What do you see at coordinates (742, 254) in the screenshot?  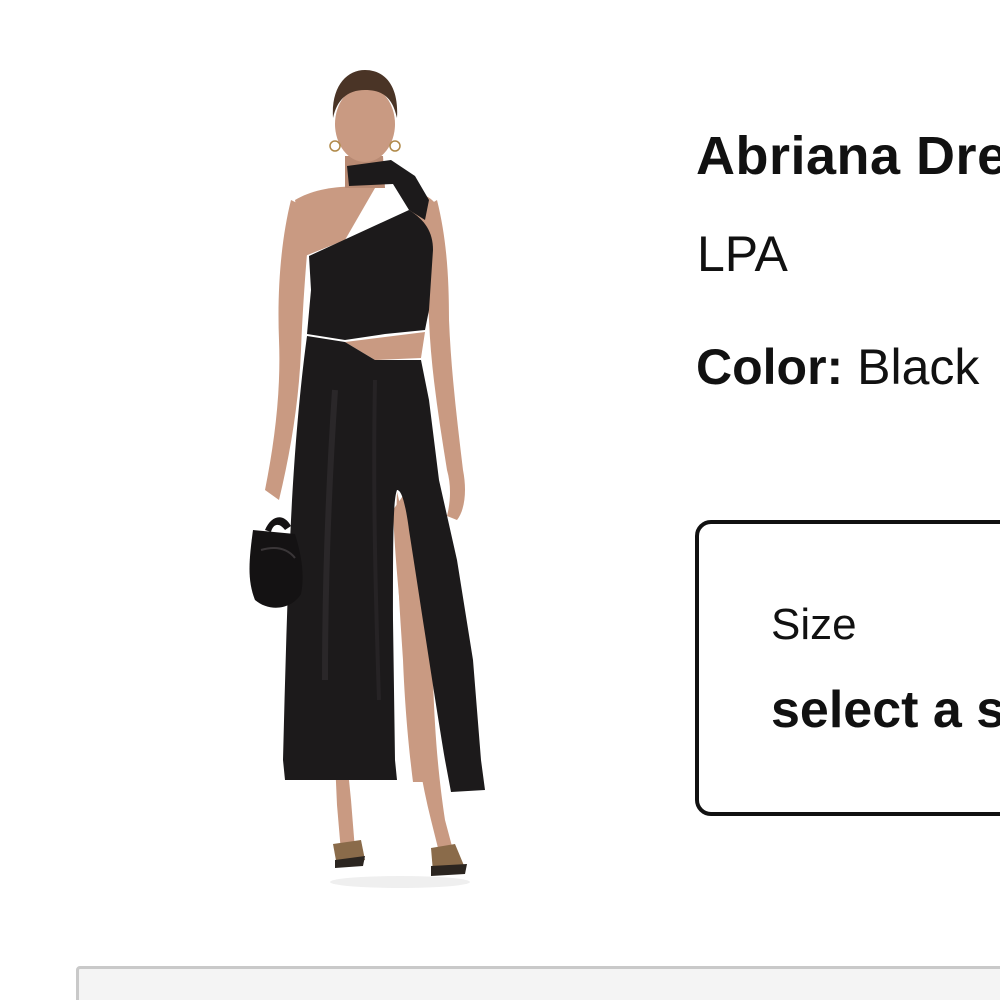 I see `brand-link: LPA` at bounding box center [742, 254].